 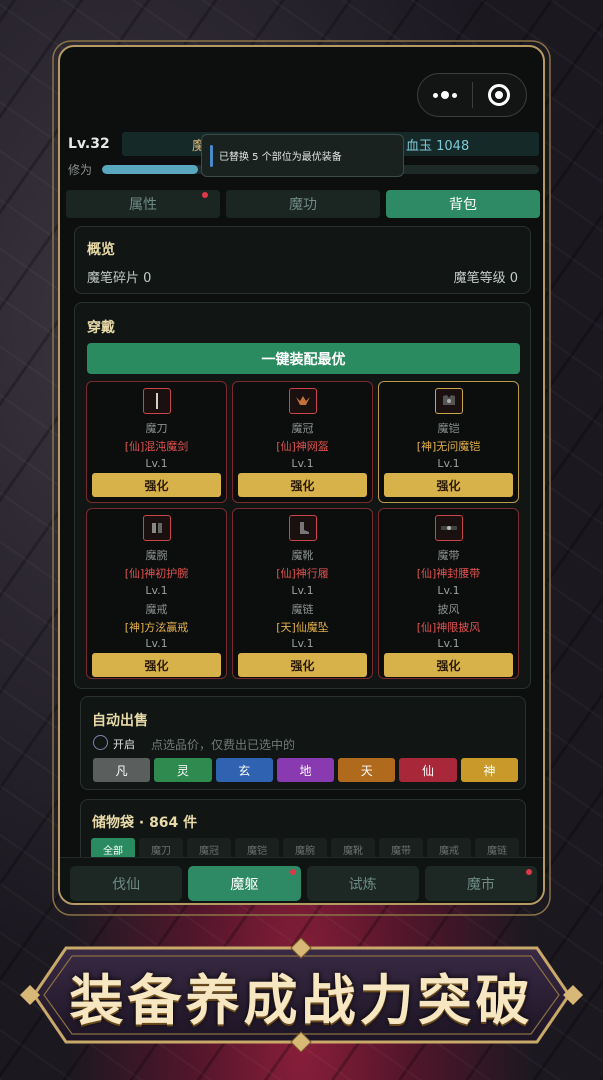 What do you see at coordinates (156, 428) in the screenshot?
I see `slot-type: 魔刀` at bounding box center [156, 428].